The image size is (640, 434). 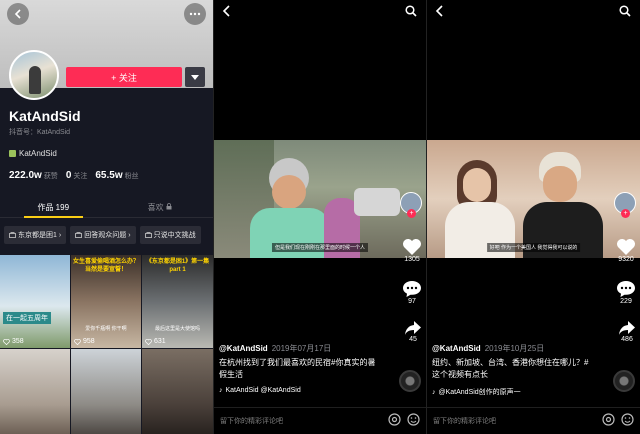 I want to click on chip-label: 东京都是困1, so click(x=37, y=235).